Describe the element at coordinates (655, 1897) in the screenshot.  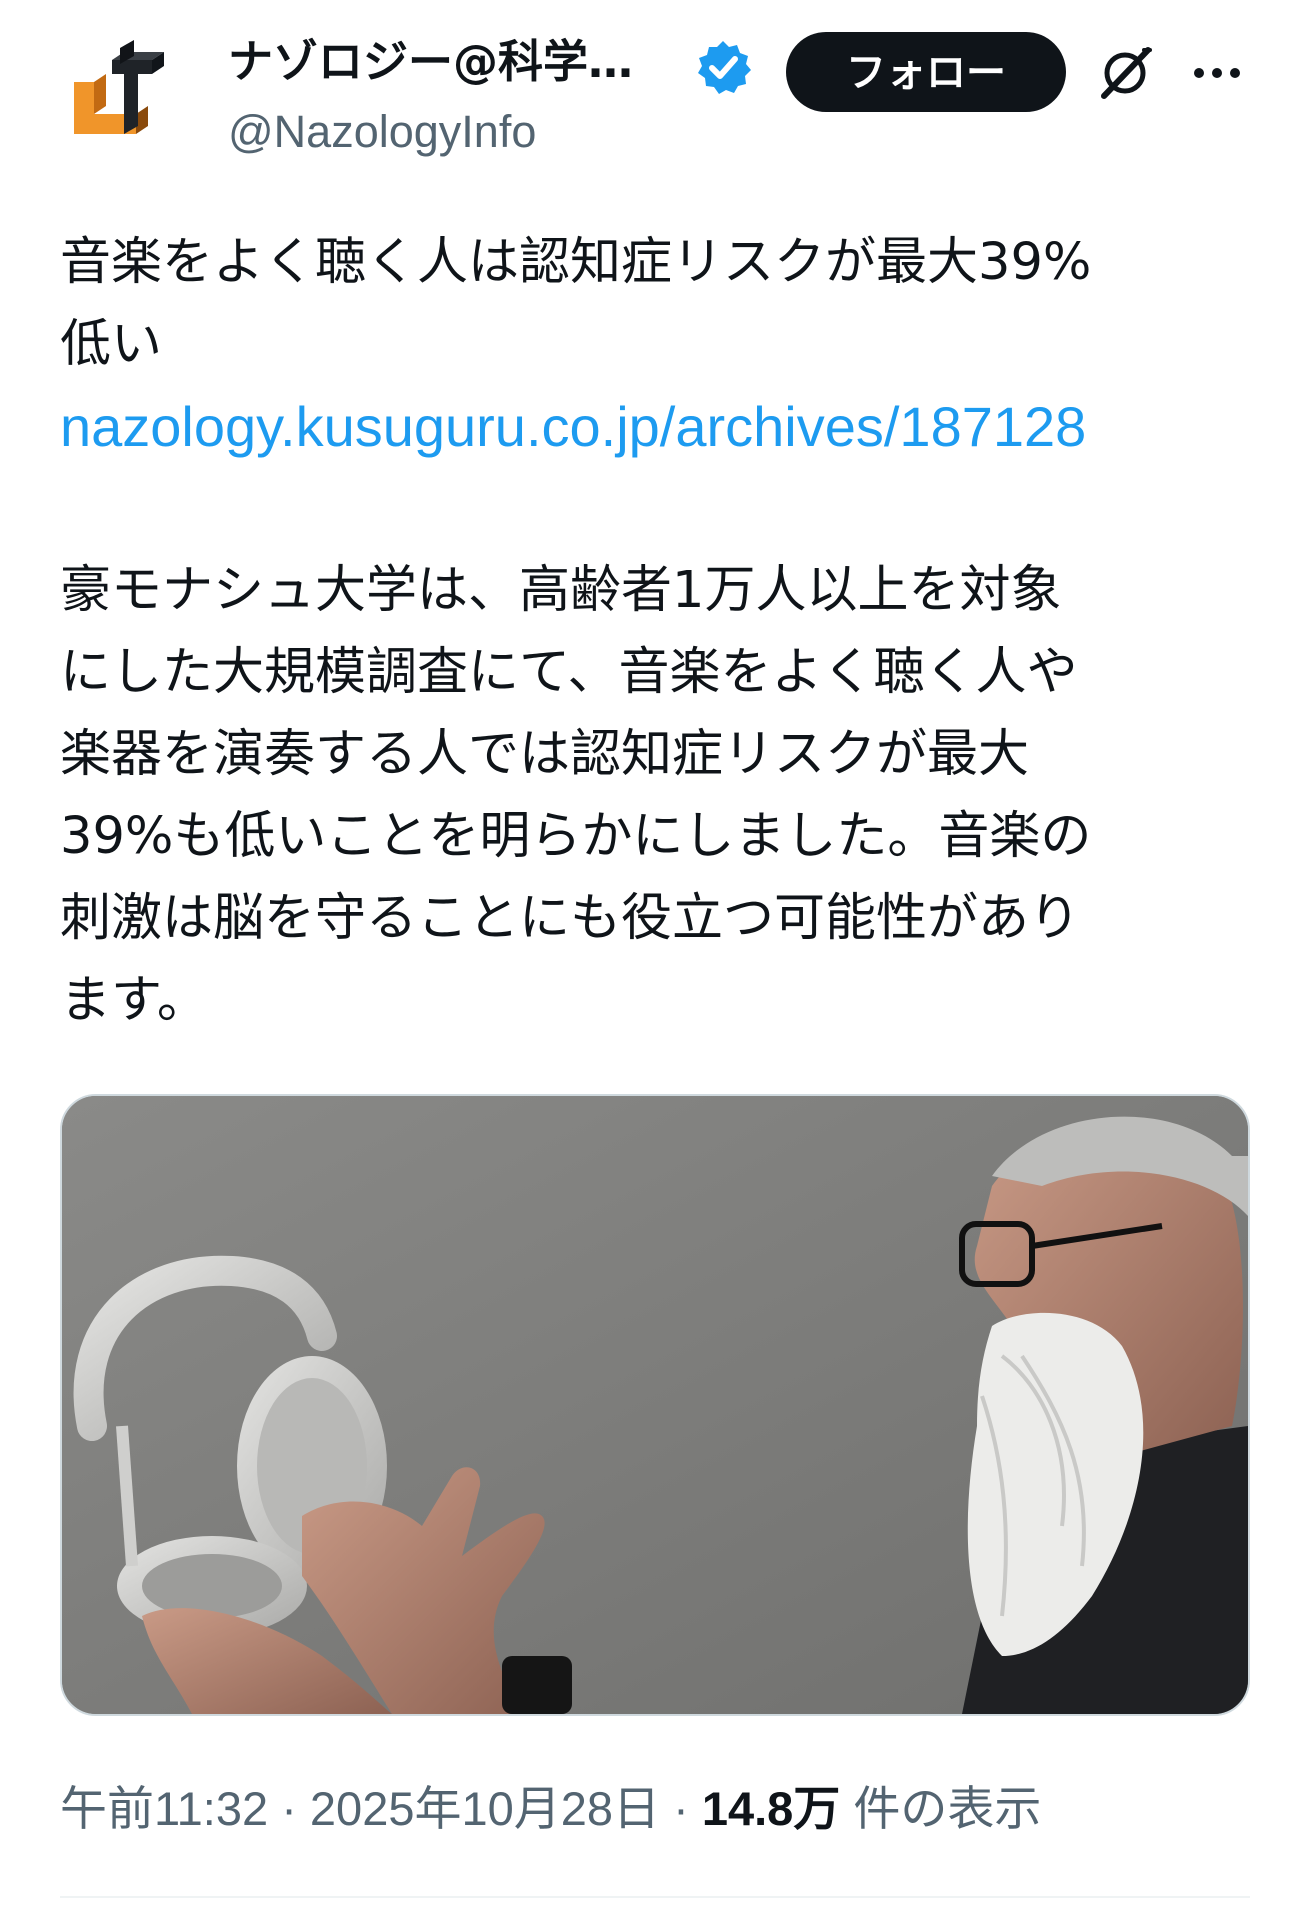
I see `divider` at that location.